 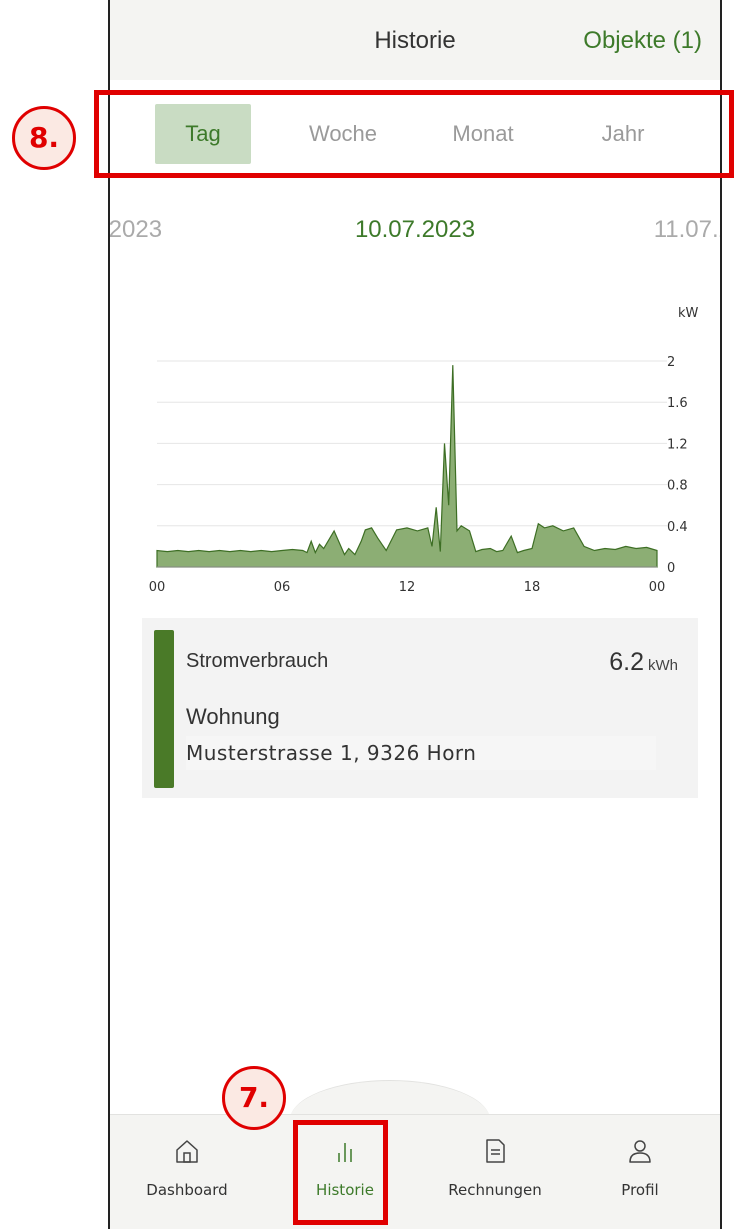 I want to click on top-bar: Historie Objekte (1), so click(x=415, y=40).